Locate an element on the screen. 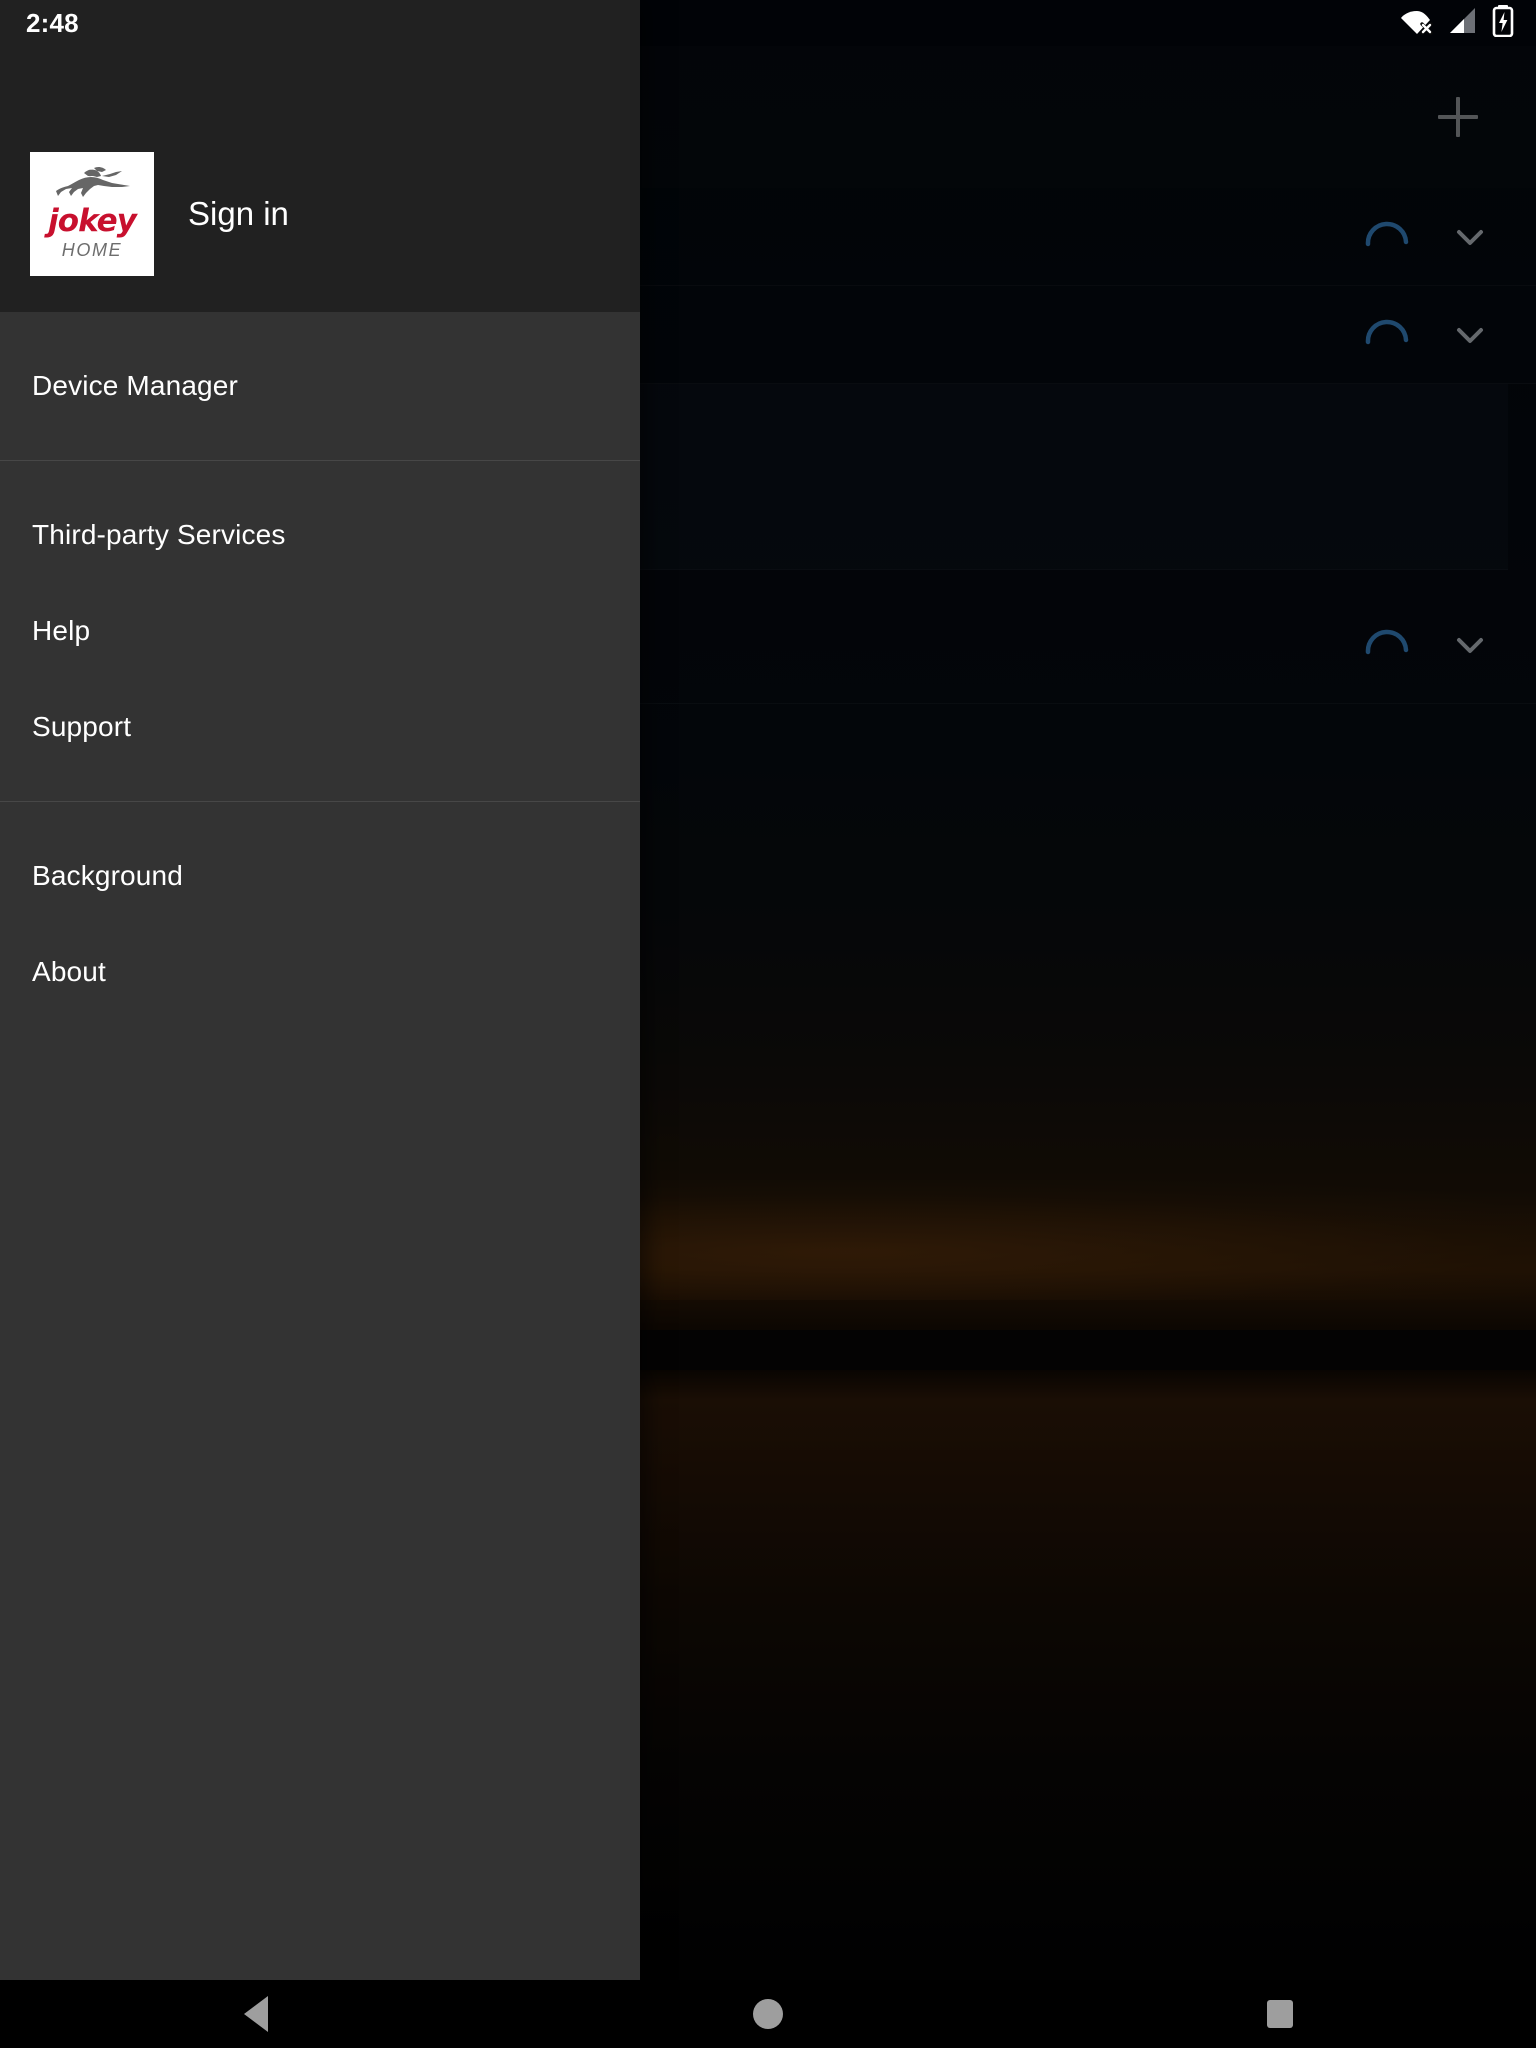 This screenshot has width=1536, height=2048. drawer-group-primary: Device Manager is located at coordinates (320, 386).